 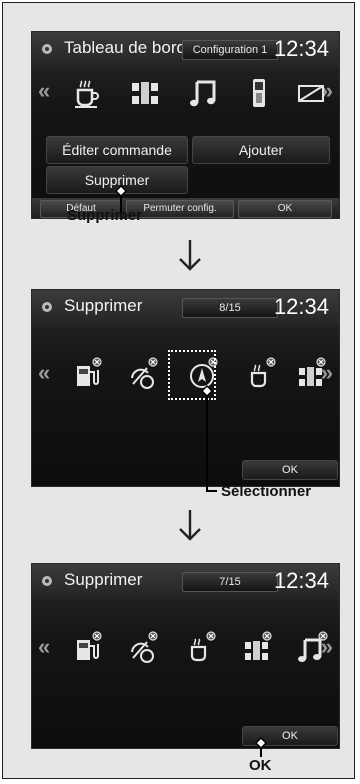 What do you see at coordinates (230, 582) in the screenshot?
I see `page-indicator: 7/15` at bounding box center [230, 582].